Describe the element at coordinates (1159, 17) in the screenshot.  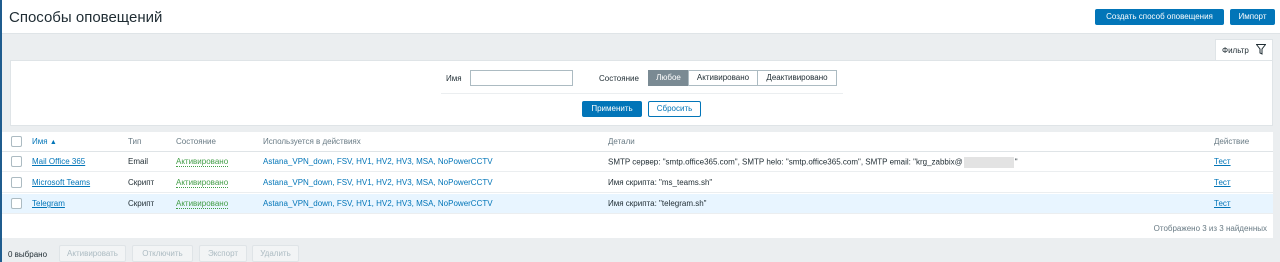
I see `create-media-type-button: Создать способ оповещения` at that location.